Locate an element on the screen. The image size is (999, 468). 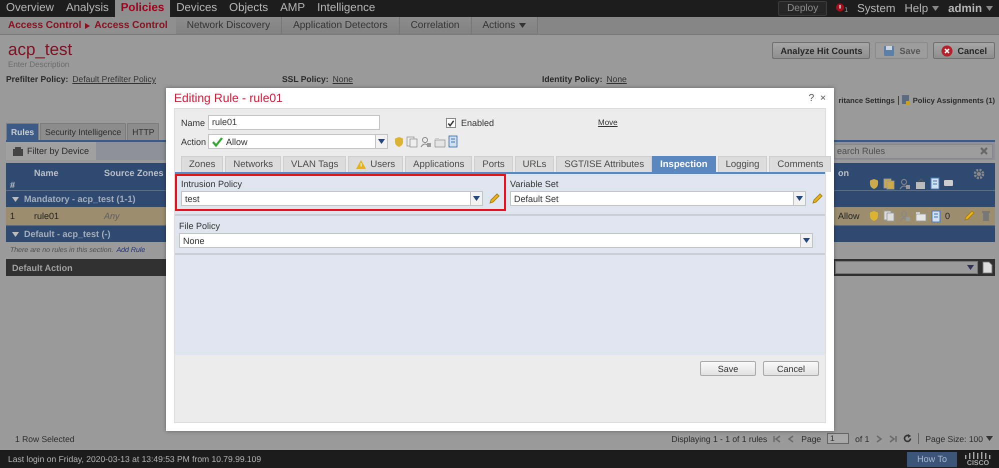
field-label: Prefilter Policy: is located at coordinates (37, 79).